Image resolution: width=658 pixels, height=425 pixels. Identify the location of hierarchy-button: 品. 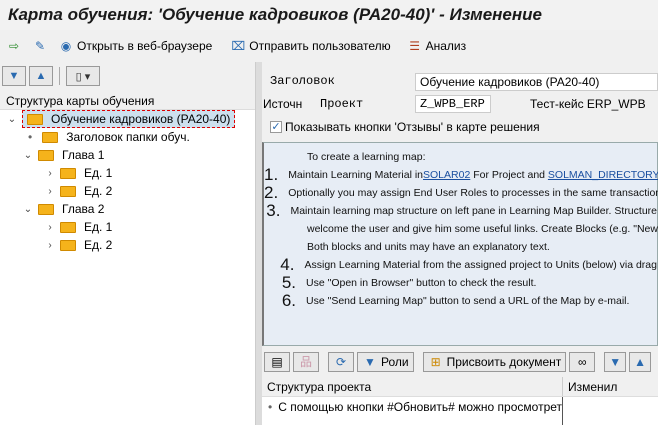
(306, 362).